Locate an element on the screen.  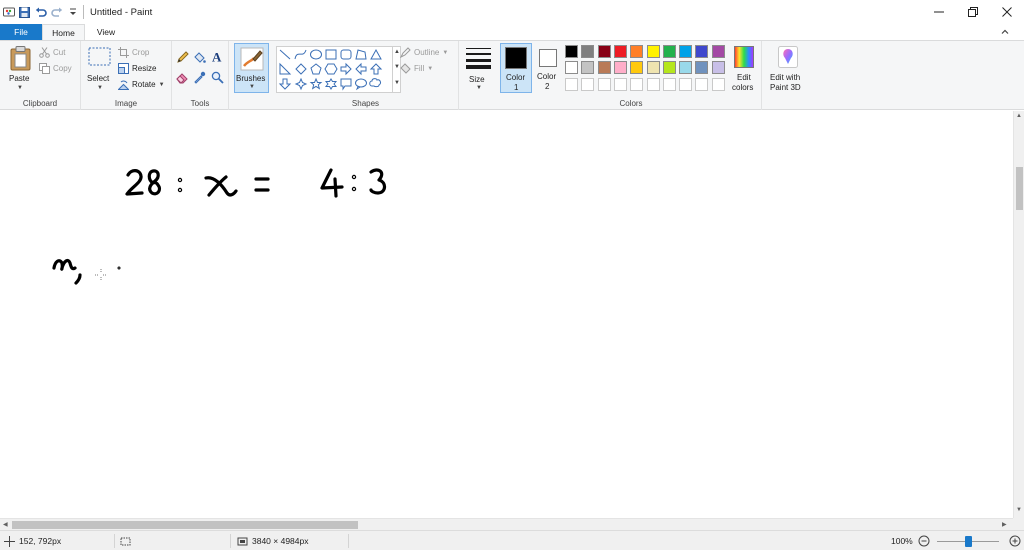
text-tool-icon: A is located at coordinates (218, 57).